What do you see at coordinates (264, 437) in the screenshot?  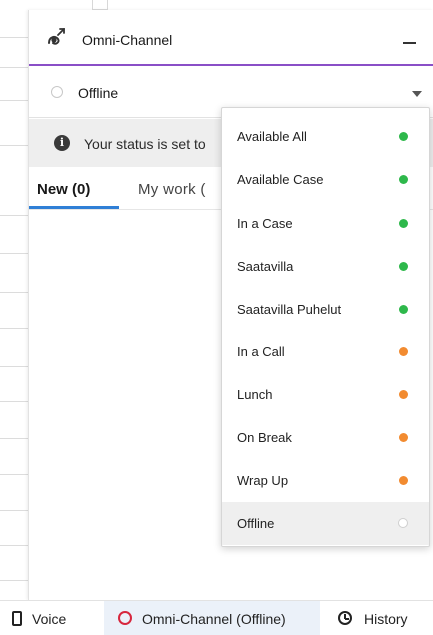 I see `status-option-label: On Break` at bounding box center [264, 437].